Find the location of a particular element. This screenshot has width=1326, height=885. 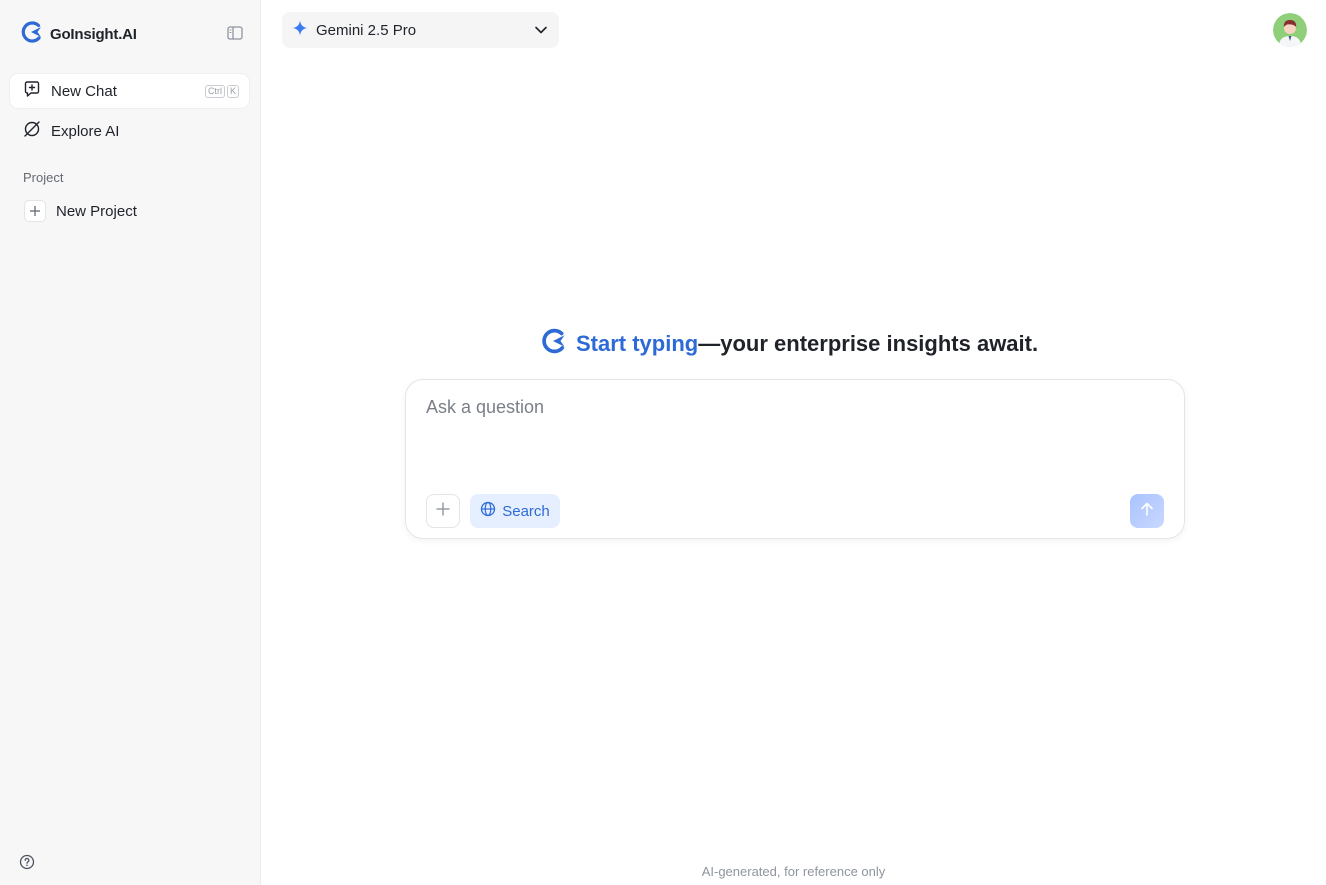

chat-composer: Search is located at coordinates (795, 459).